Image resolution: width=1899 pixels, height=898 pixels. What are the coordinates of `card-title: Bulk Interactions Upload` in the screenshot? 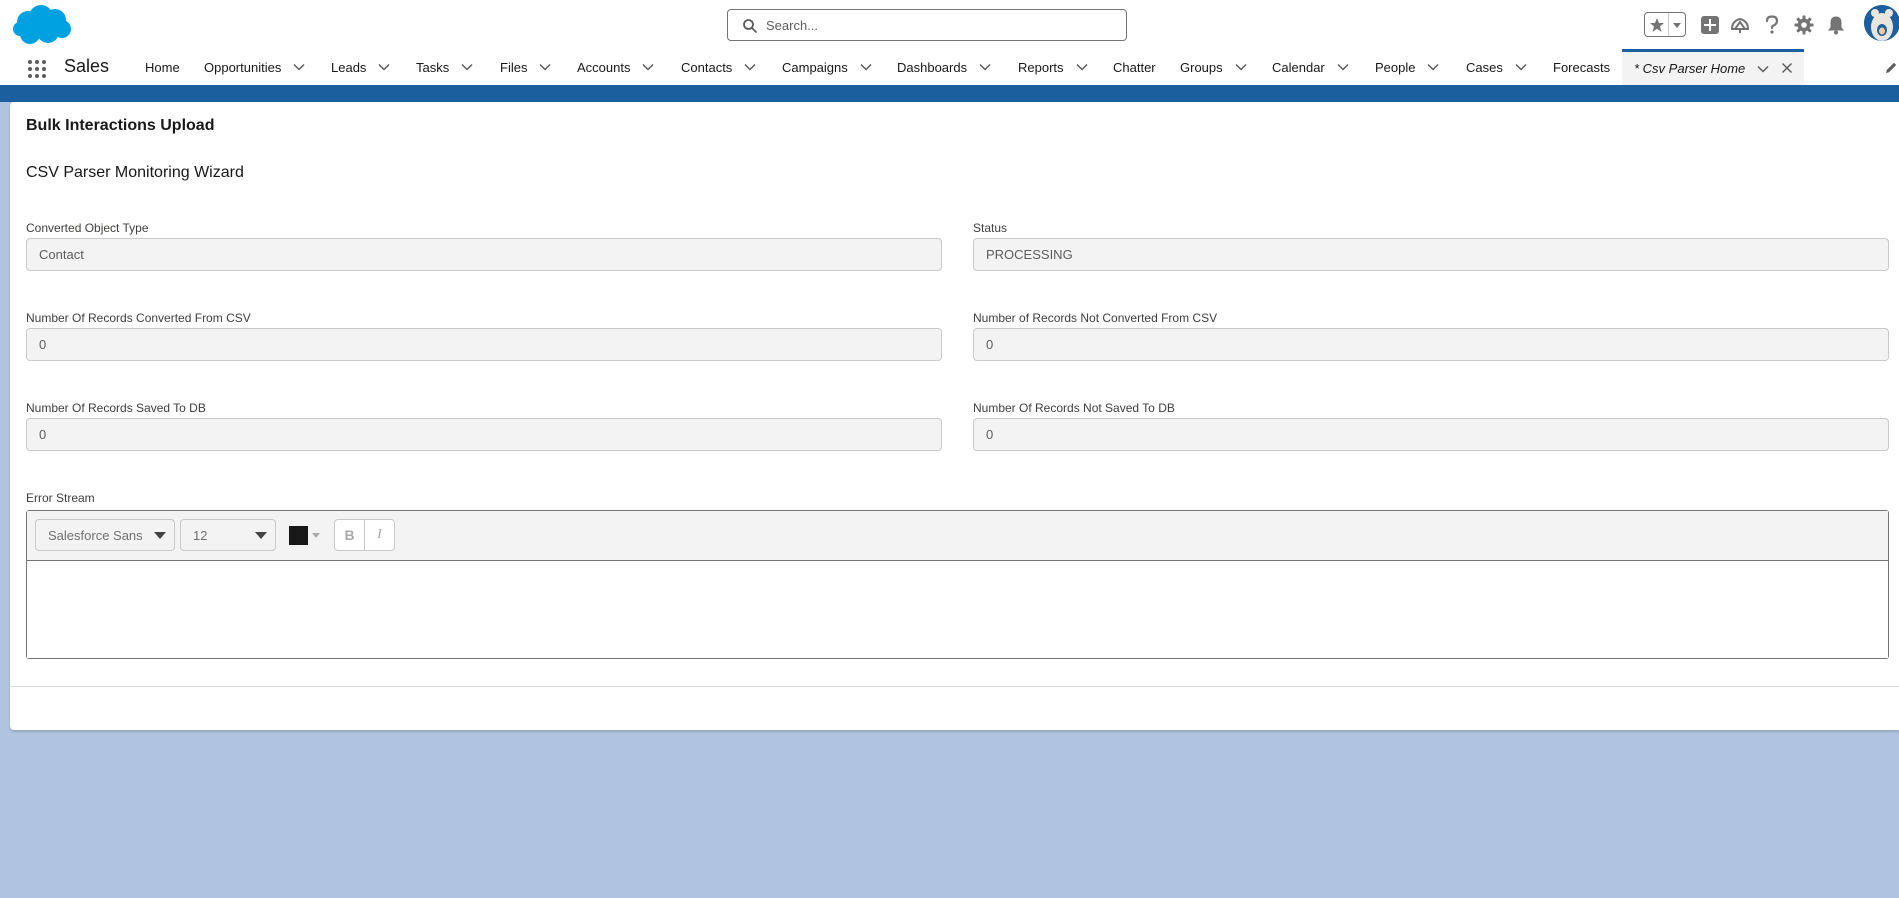 It's located at (120, 125).